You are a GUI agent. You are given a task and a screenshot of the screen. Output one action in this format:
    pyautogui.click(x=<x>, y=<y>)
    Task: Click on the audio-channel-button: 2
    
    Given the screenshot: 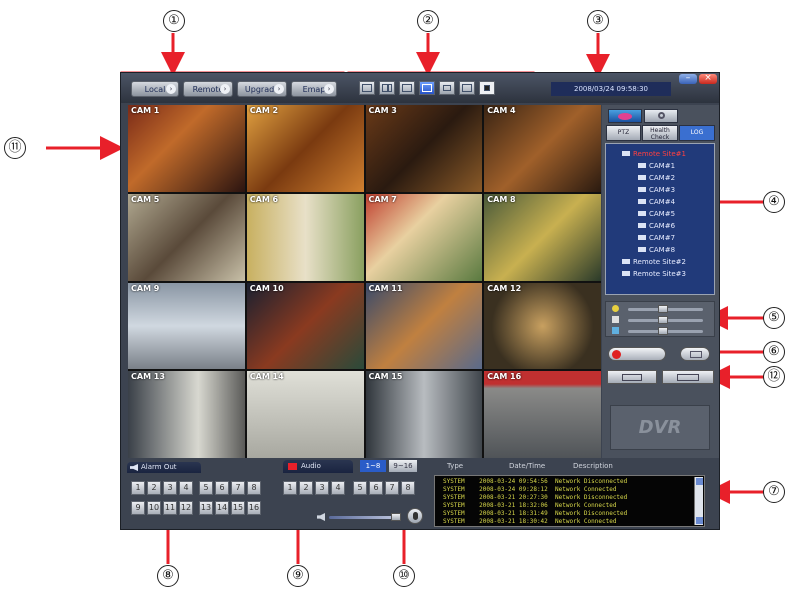 What is the action you would take?
    pyautogui.click(x=306, y=488)
    